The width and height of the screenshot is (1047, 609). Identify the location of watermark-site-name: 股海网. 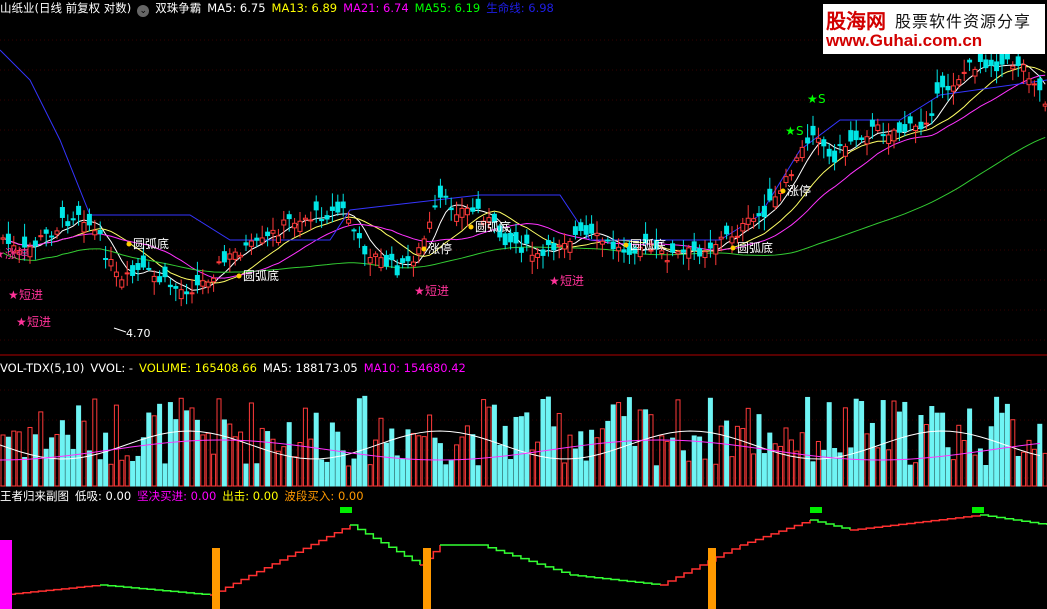
(856, 21).